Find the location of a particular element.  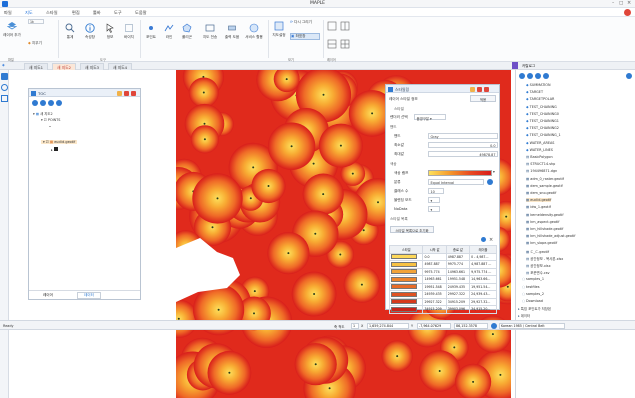

scale-input: 1 is located at coordinates (355, 325).